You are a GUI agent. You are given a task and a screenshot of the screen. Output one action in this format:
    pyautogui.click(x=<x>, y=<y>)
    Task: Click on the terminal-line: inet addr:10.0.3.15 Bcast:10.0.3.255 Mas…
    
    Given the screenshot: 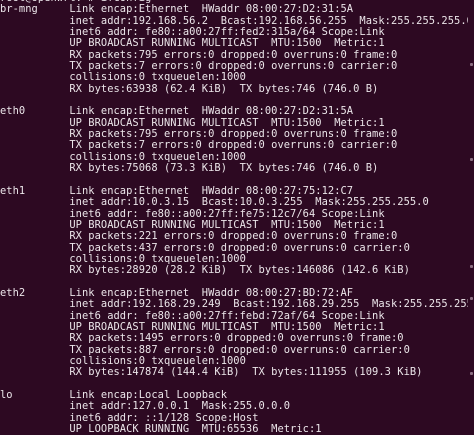 What is the action you would take?
    pyautogui.click(x=214, y=202)
    